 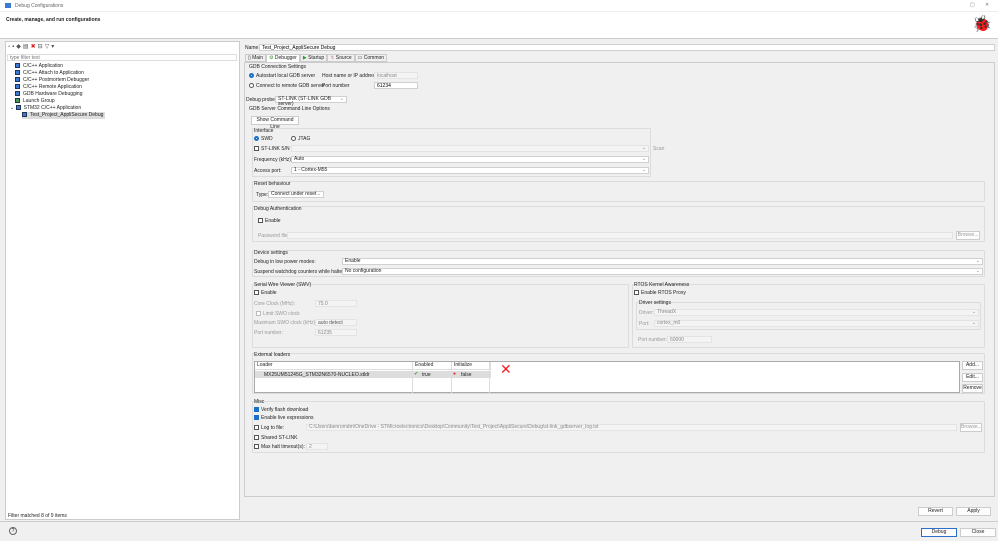 I want to click on tree-item: GDB Hardware Debugging, so click(x=60, y=94).